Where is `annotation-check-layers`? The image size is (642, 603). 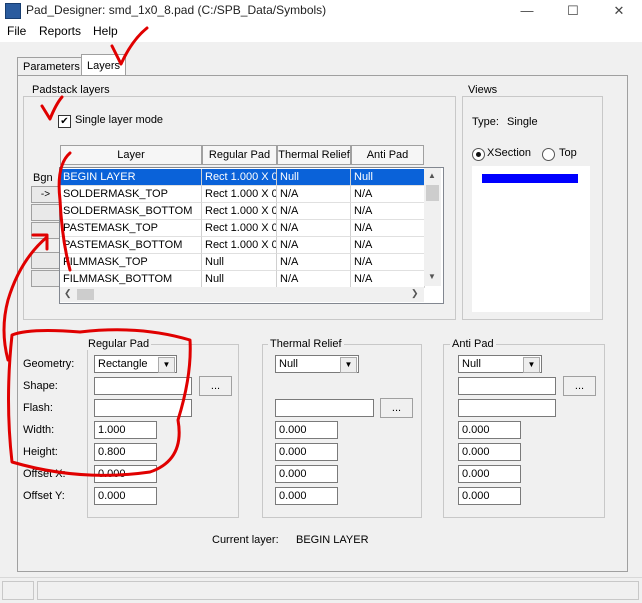 annotation-check-layers is located at coordinates (129, 46).